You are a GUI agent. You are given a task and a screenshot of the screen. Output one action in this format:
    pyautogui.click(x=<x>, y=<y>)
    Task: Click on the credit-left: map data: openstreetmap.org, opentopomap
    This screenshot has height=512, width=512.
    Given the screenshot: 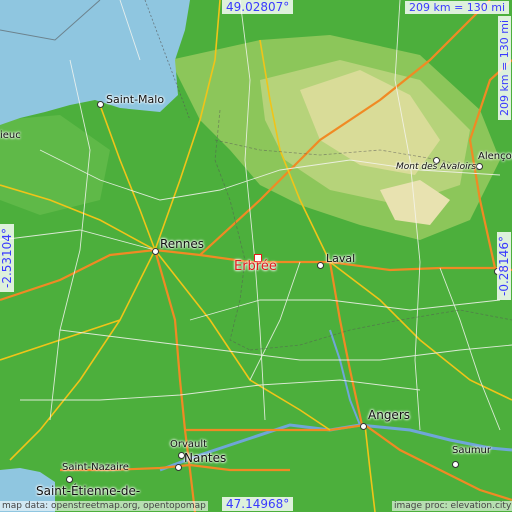 What is the action you would take?
    pyautogui.click(x=104, y=506)
    